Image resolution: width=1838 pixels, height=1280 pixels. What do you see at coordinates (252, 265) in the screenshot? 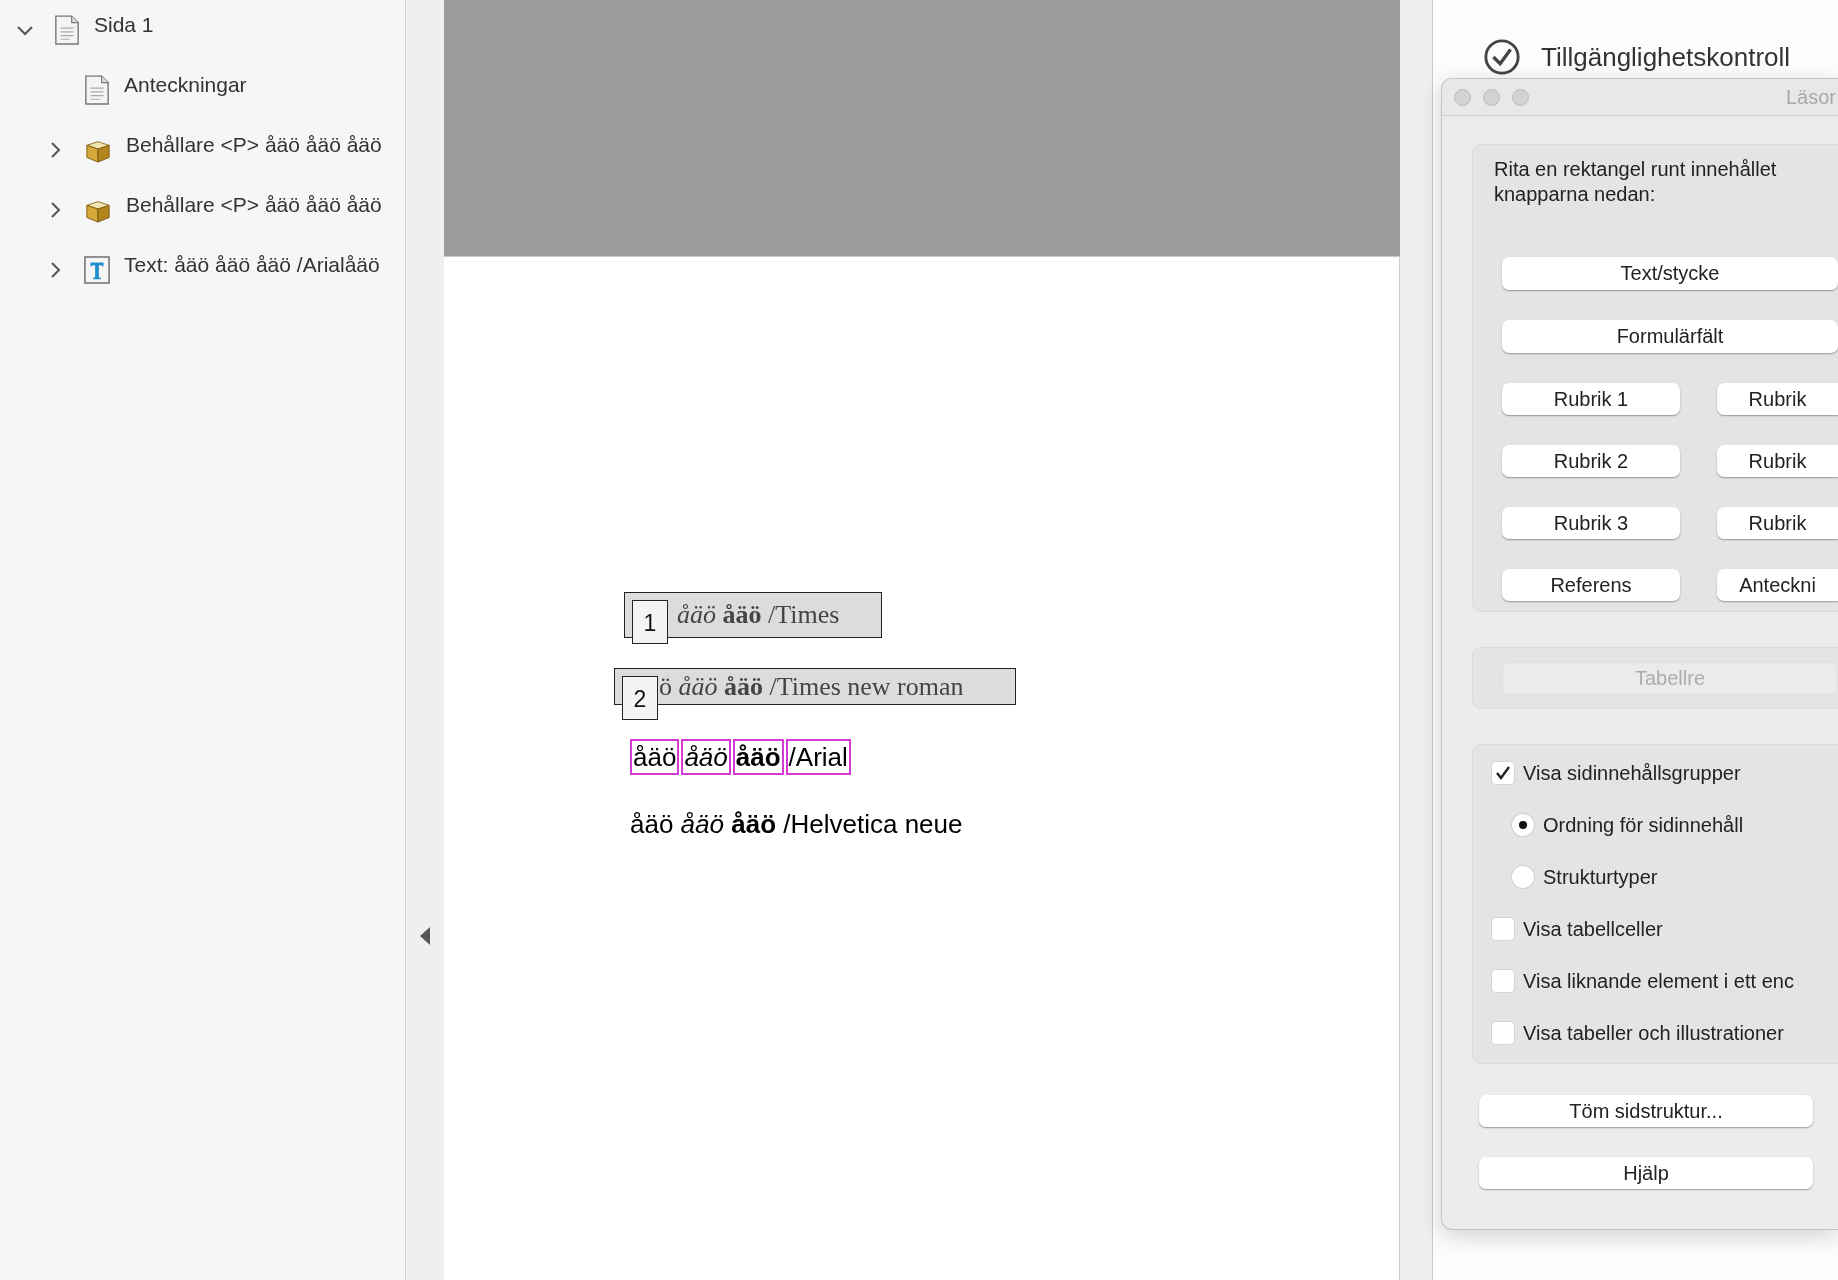
I see `tree-item: Text: åäö åäö åäö /Arialåäö` at bounding box center [252, 265].